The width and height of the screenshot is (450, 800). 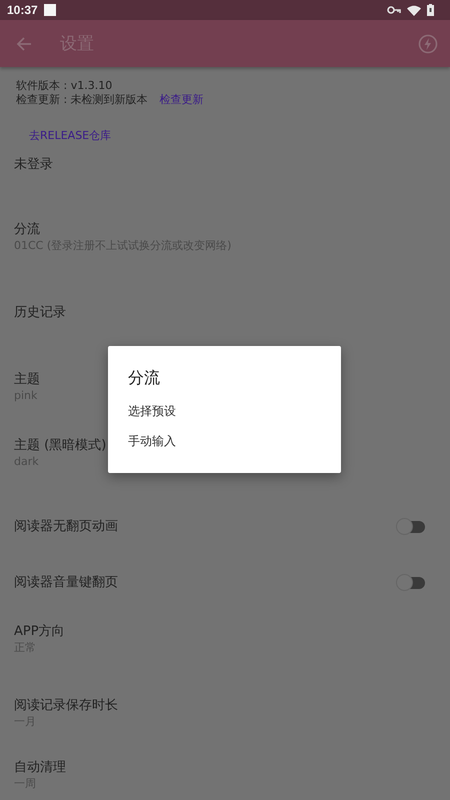 What do you see at coordinates (152, 441) in the screenshot?
I see `dialog-option: 手动输入` at bounding box center [152, 441].